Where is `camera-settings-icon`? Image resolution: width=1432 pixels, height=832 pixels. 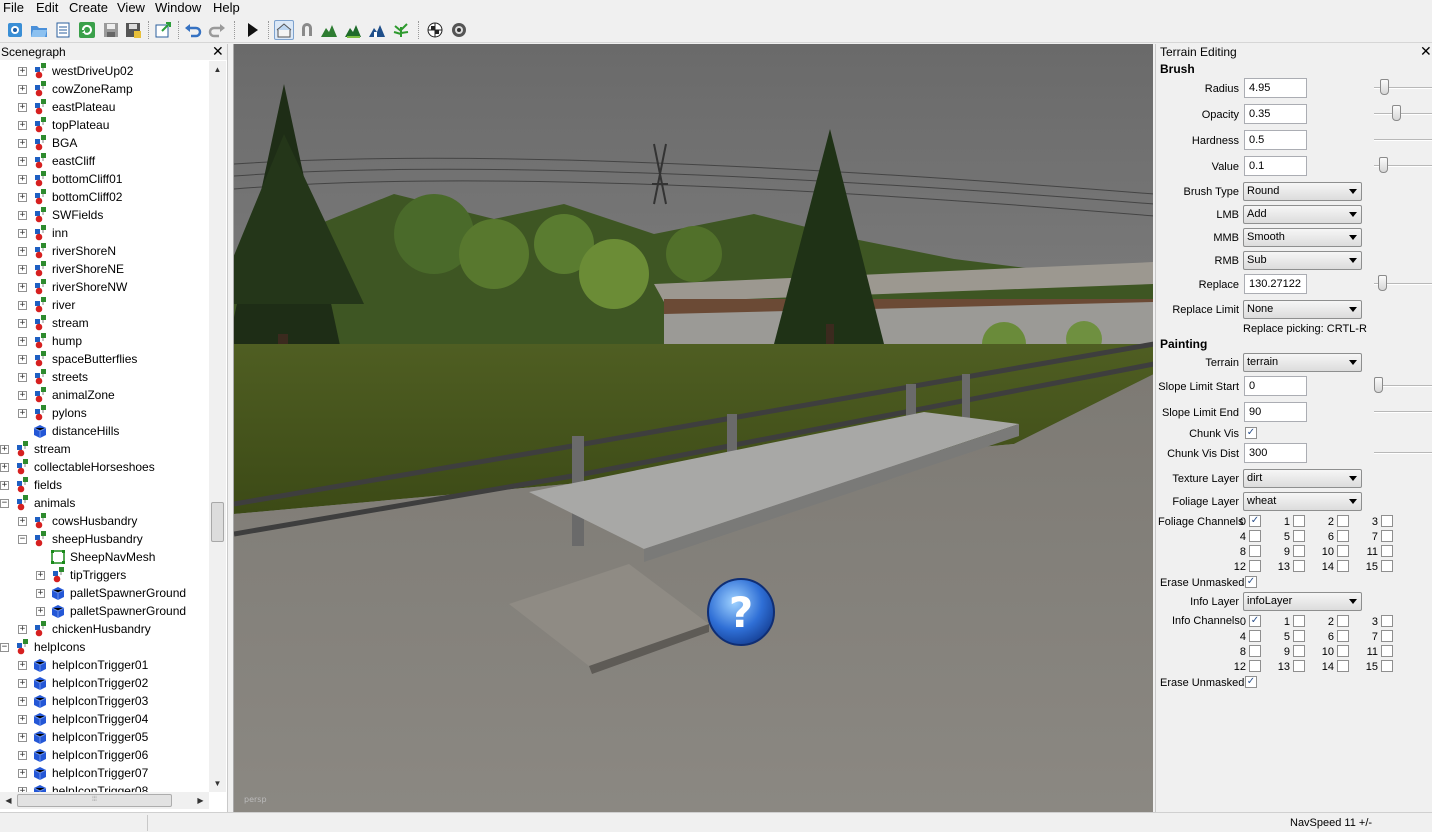
camera-settings-icon is located at coordinates (459, 30).